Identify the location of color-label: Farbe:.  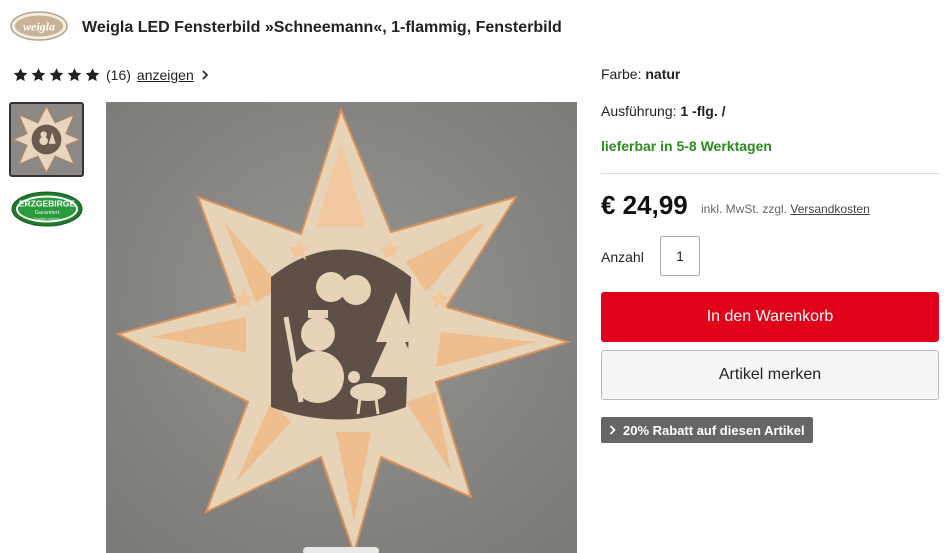
(621, 74).